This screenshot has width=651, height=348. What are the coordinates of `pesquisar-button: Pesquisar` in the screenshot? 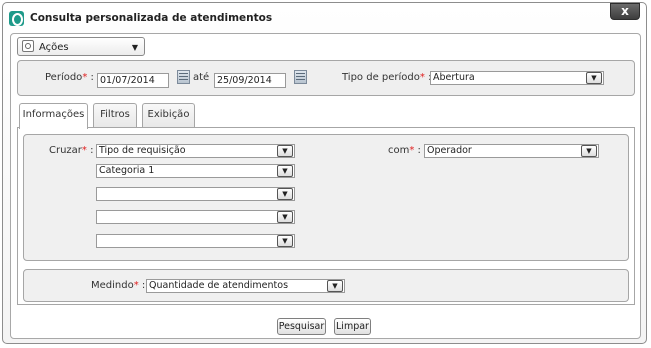 It's located at (301, 326).